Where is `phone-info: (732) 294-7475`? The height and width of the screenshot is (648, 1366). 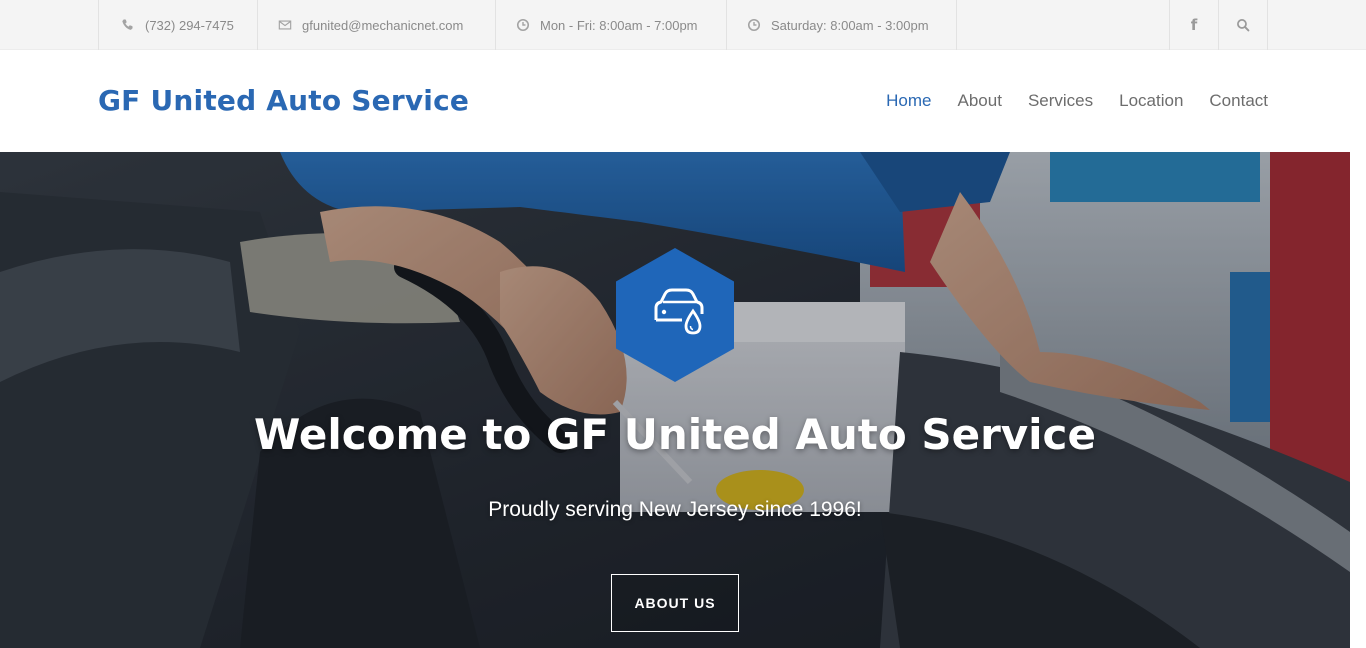
phone-info: (732) 294-7475 is located at coordinates (177, 25).